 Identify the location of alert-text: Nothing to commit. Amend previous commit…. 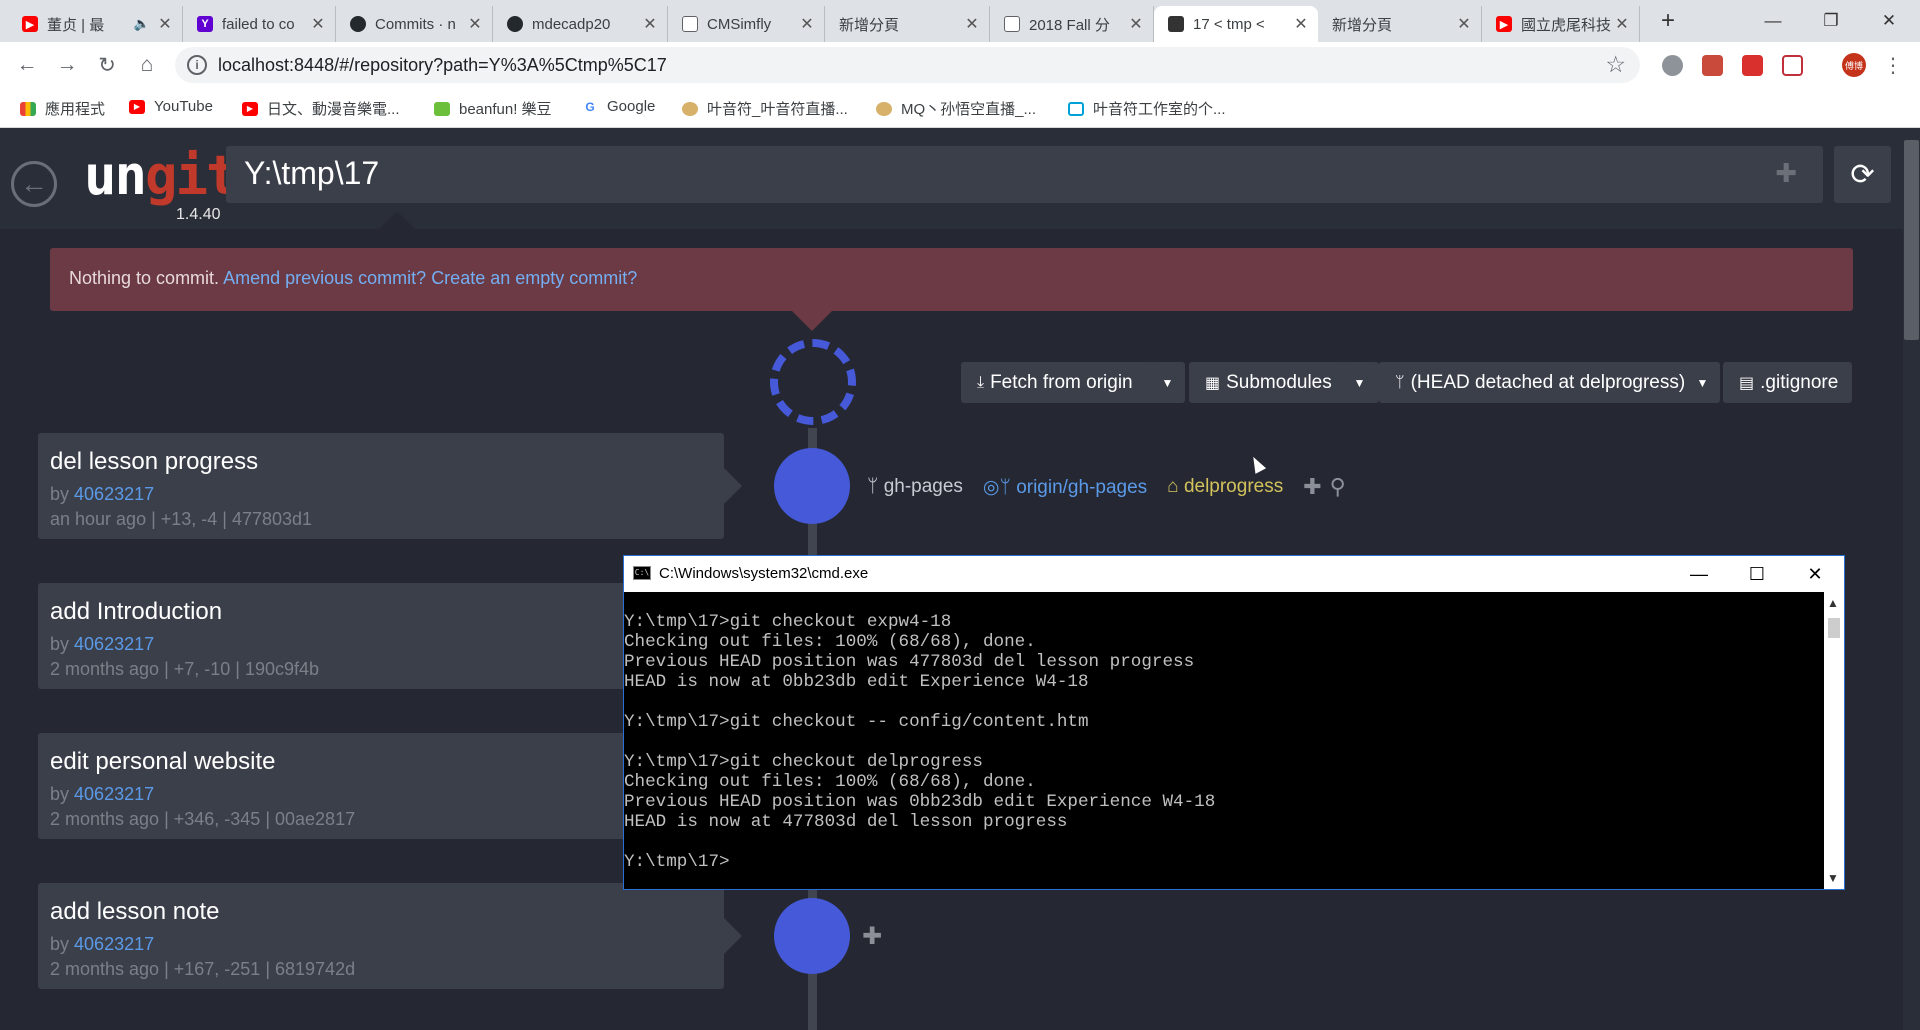
(353, 278).